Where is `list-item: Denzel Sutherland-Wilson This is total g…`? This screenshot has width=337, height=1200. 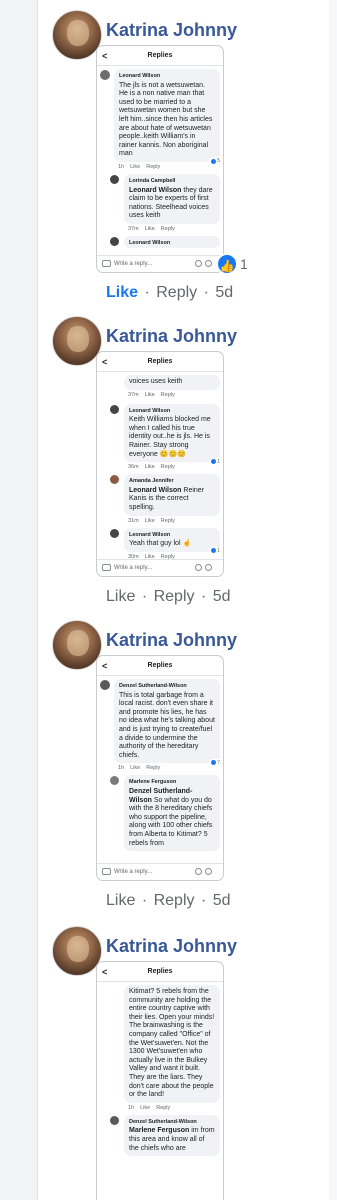
list-item: Denzel Sutherland-Wilson This is total g… is located at coordinates (161, 725).